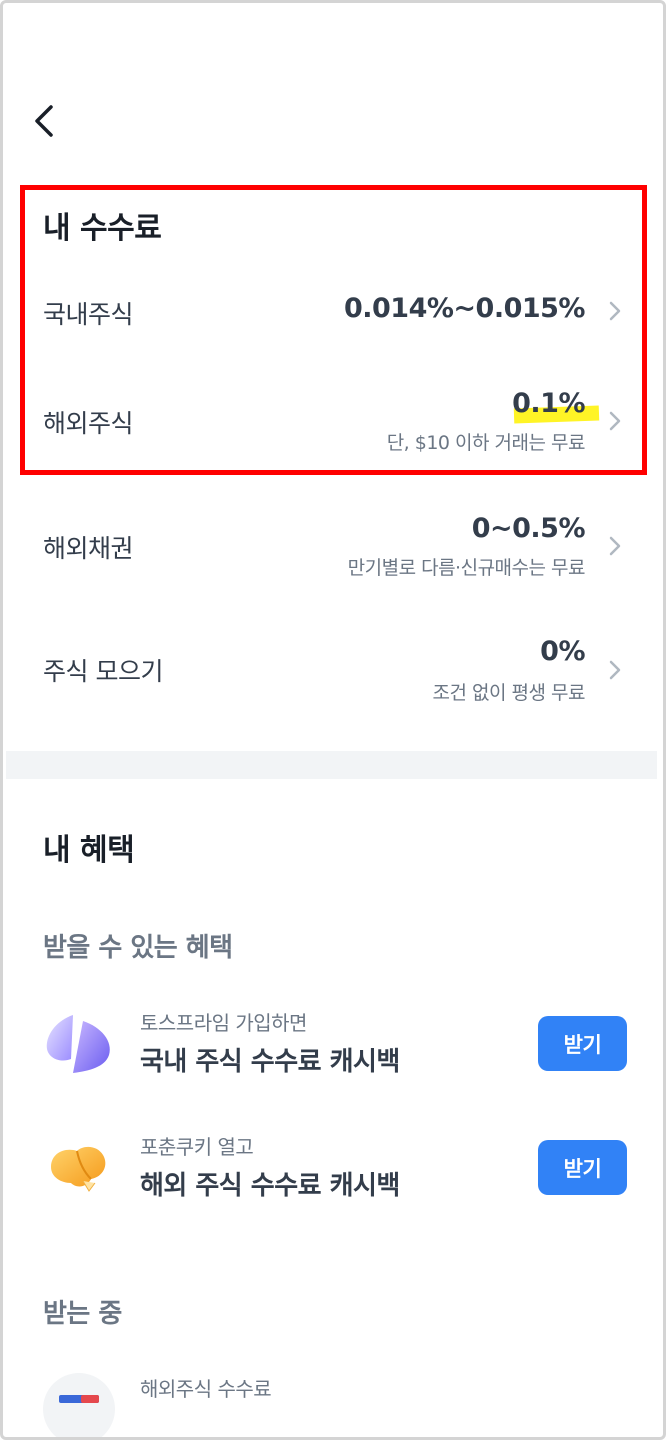 This screenshot has width=666, height=1440. What do you see at coordinates (270, 1186) in the screenshot?
I see `benefit-main: 해외 주식 수수료 캐시백` at bounding box center [270, 1186].